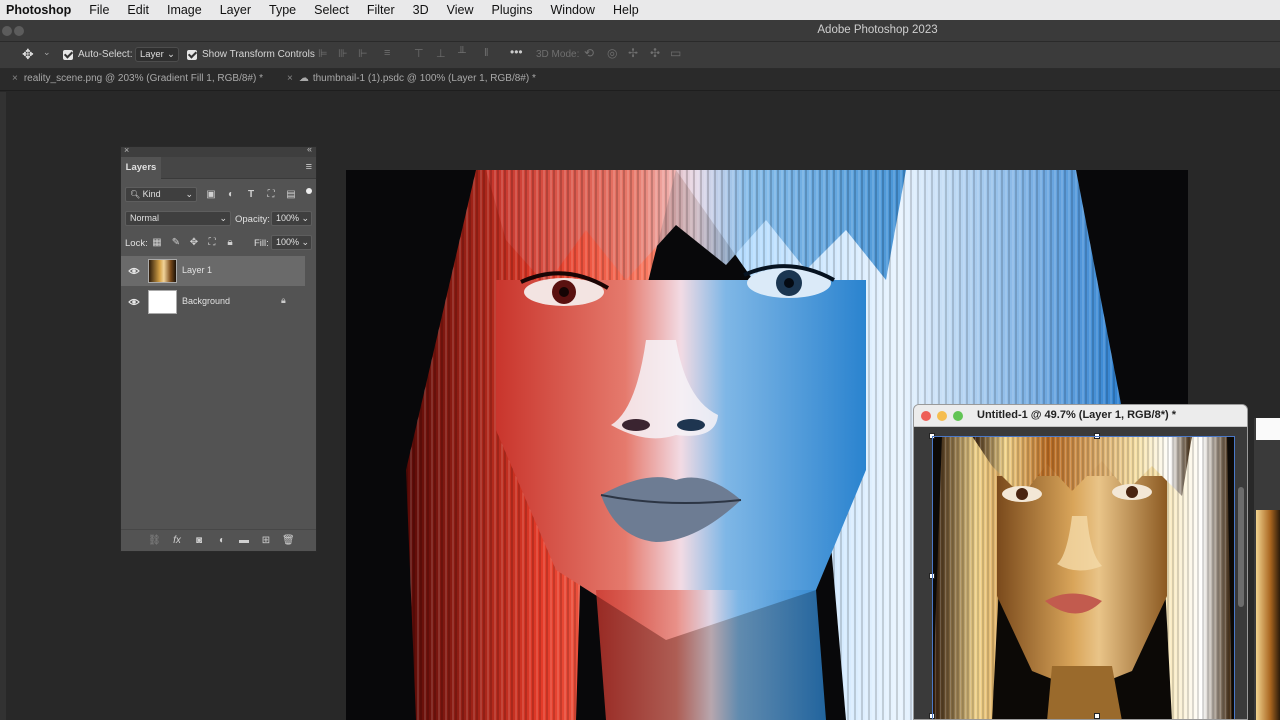  I want to click on opacity-label: Opacity:, so click(252, 219).